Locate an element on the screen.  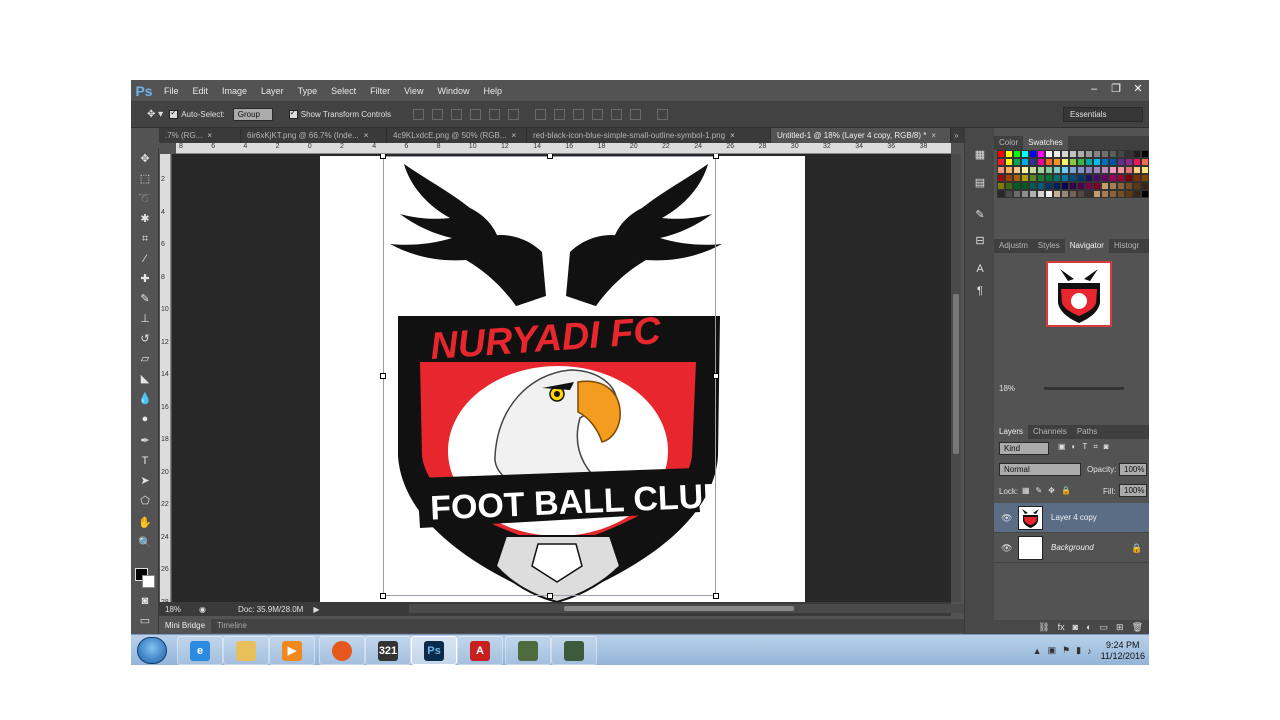
menu-image: Image is located at coordinates (234, 91).